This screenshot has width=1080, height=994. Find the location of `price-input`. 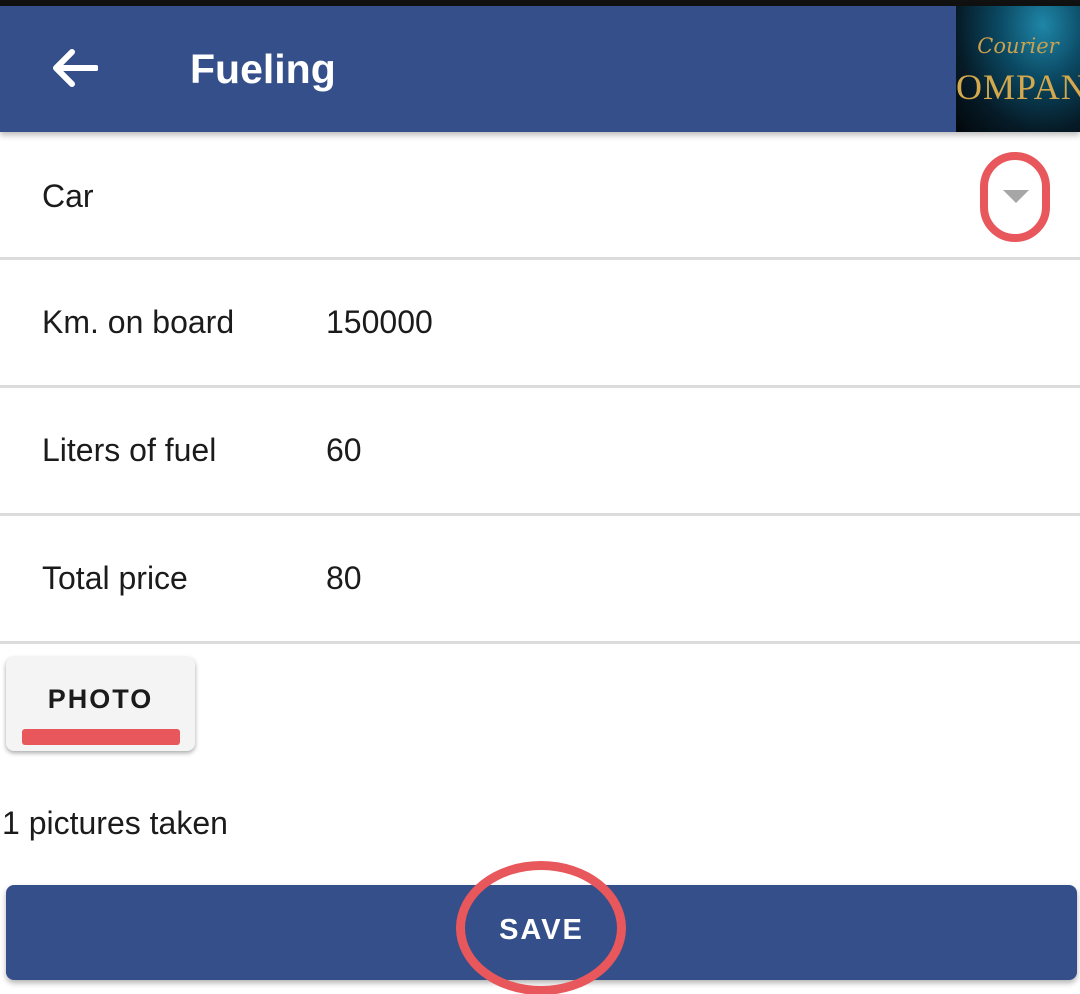

price-input is located at coordinates (626, 578).